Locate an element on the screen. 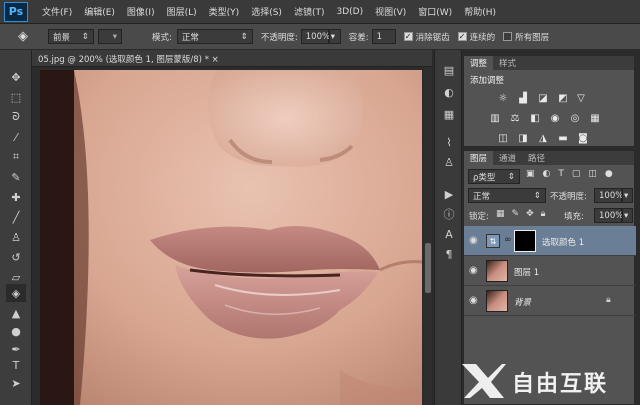  menu-window: 窗口(W) is located at coordinates (435, 11).